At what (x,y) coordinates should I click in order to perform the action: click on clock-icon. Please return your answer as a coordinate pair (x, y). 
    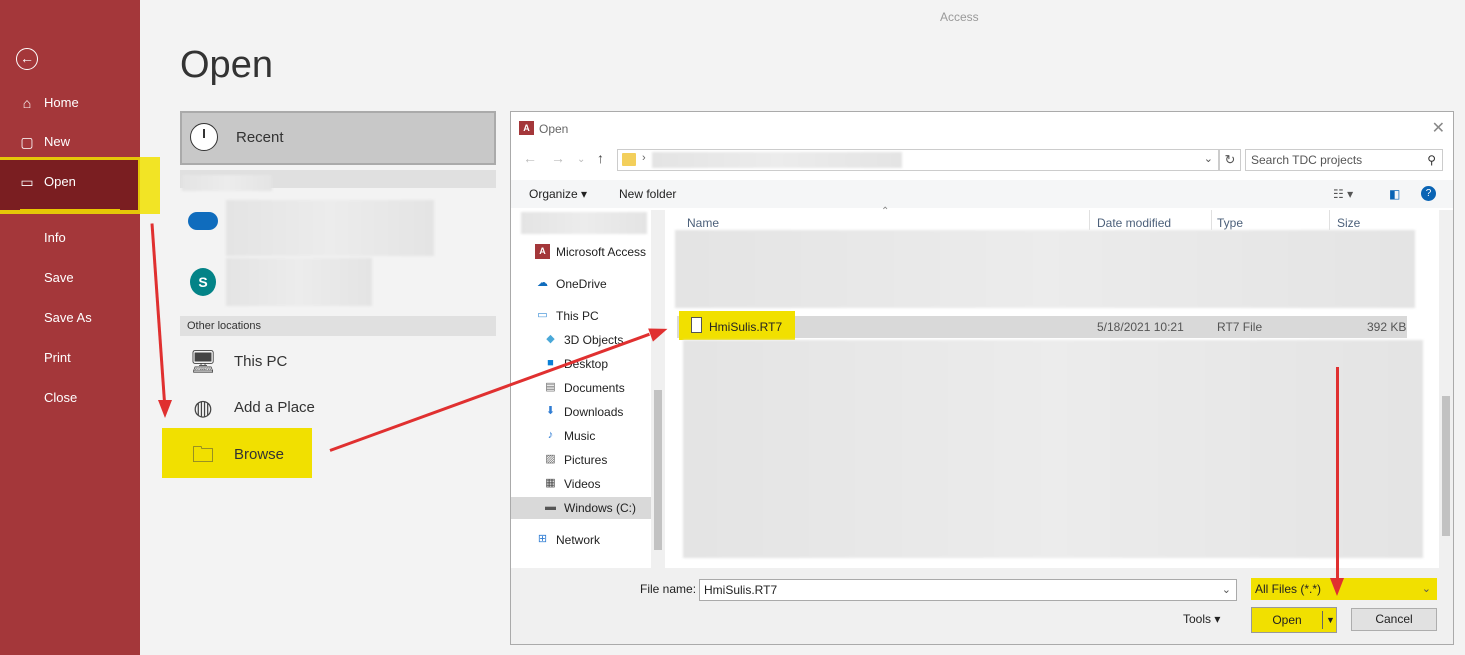
    Looking at the image, I should click on (204, 137).